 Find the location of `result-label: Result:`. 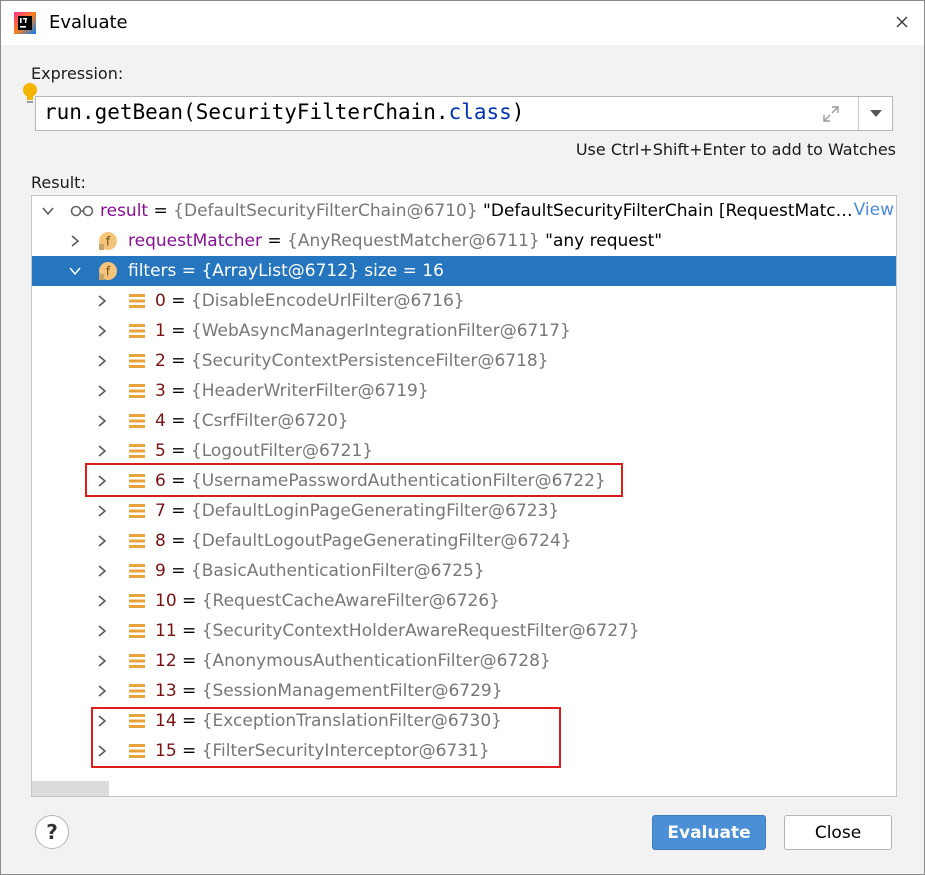

result-label: Result: is located at coordinates (58, 182).